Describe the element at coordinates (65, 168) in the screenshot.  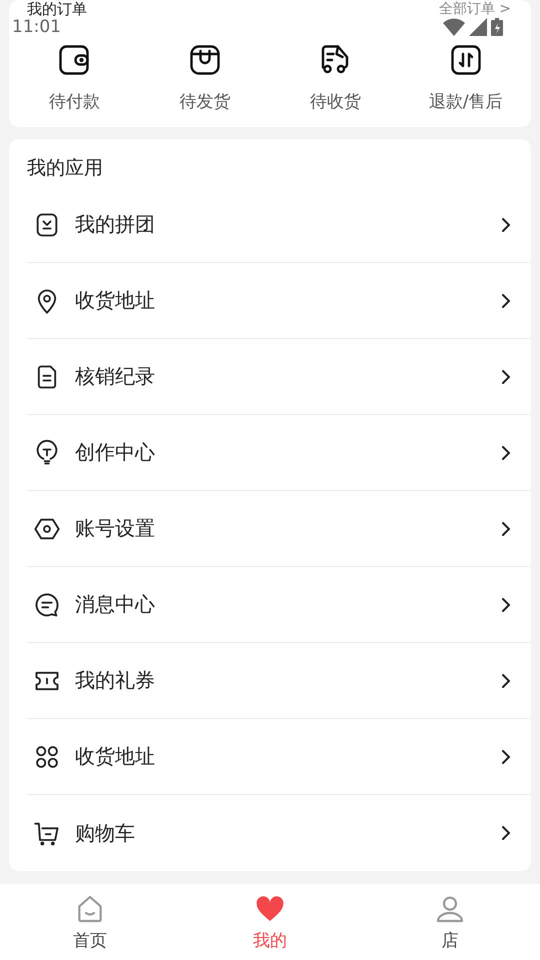
I see `section-title: 我的应用` at that location.